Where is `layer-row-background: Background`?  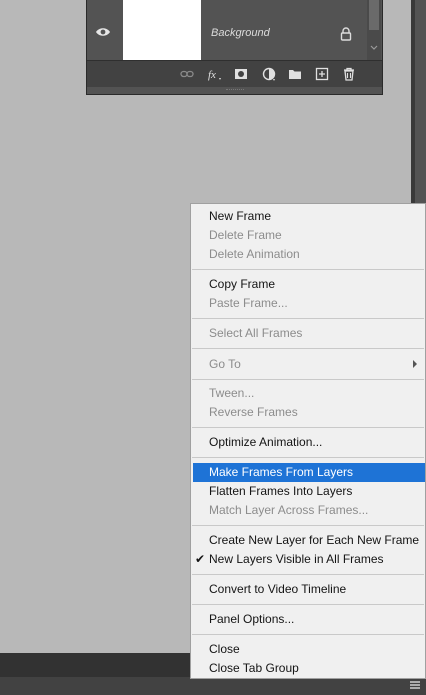 layer-row-background: Background is located at coordinates (234, 30).